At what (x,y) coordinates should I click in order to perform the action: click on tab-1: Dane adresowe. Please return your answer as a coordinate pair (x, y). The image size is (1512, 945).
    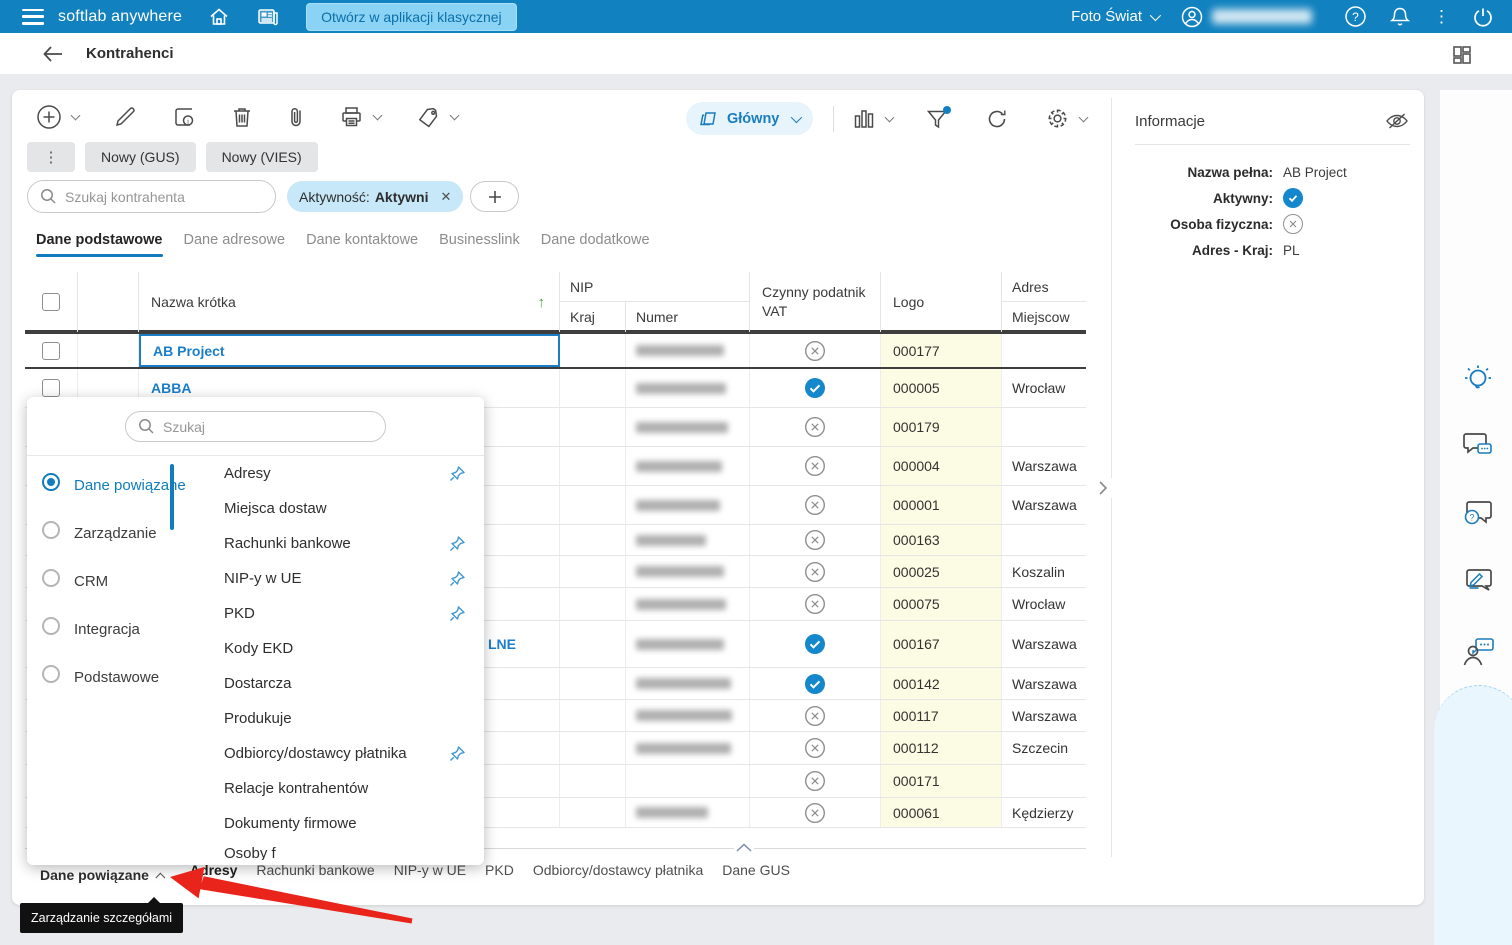
    Looking at the image, I should click on (235, 244).